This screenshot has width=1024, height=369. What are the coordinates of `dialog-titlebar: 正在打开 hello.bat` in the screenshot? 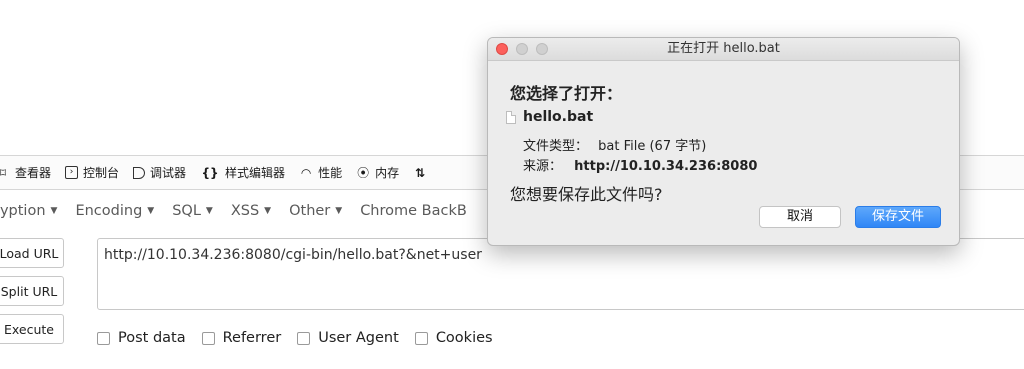 It's located at (723, 49).